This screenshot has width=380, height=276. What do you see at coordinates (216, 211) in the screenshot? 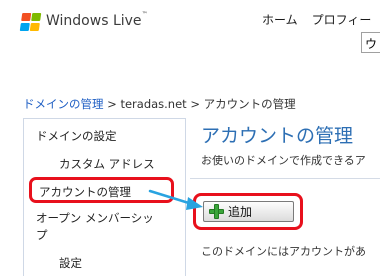
I see `plus-icon` at bounding box center [216, 211].